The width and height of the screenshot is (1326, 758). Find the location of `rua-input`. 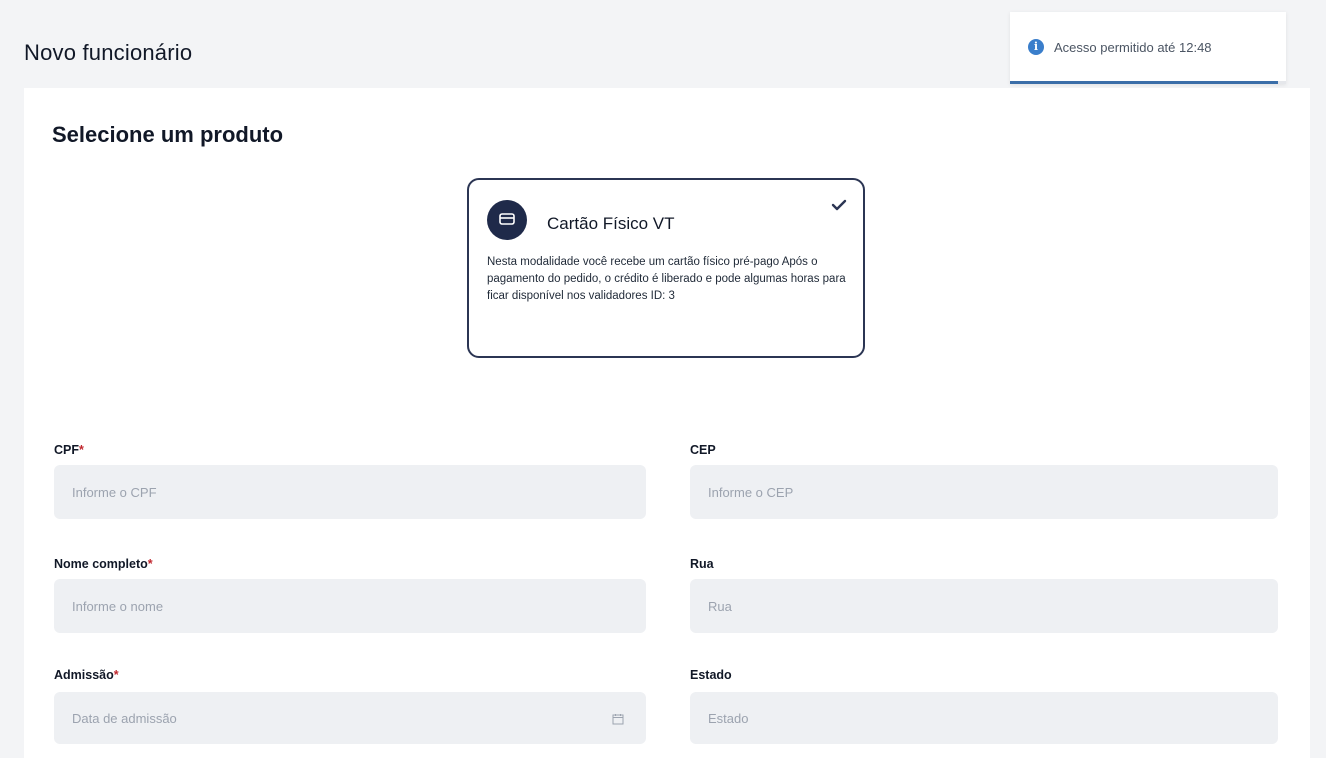

rua-input is located at coordinates (984, 606).